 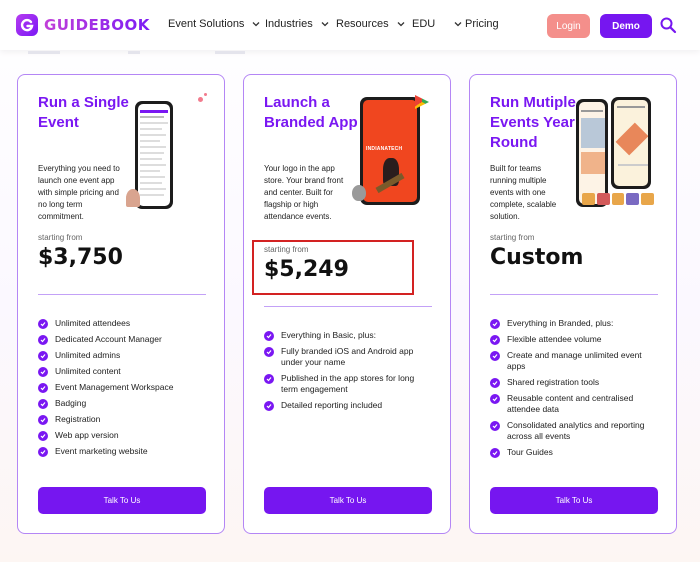 I want to click on price-highlight-box, so click(x=333, y=267).